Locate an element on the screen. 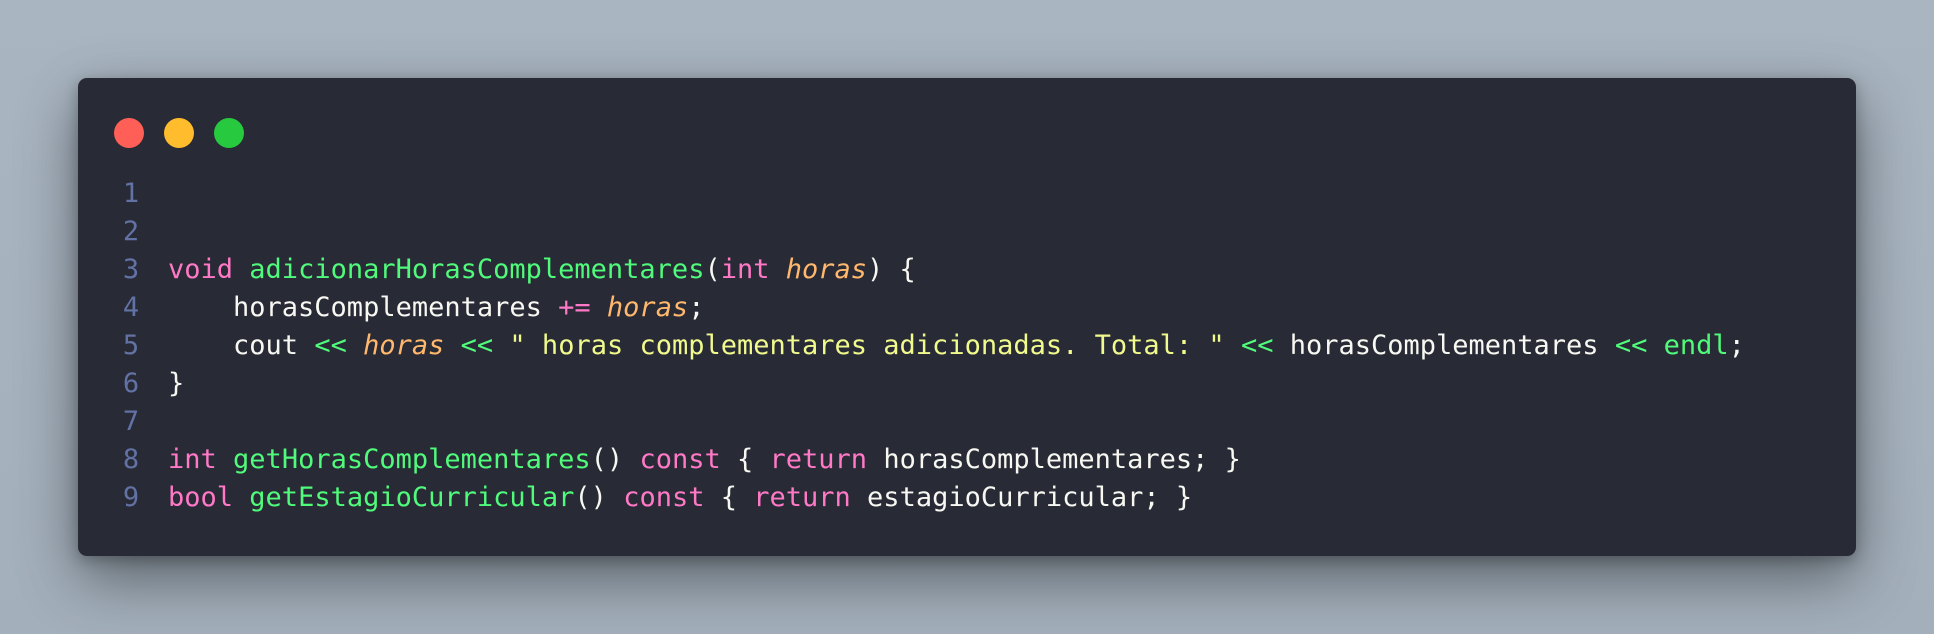 The height and width of the screenshot is (634, 1934). line-number: 2 is located at coordinates (131, 231).